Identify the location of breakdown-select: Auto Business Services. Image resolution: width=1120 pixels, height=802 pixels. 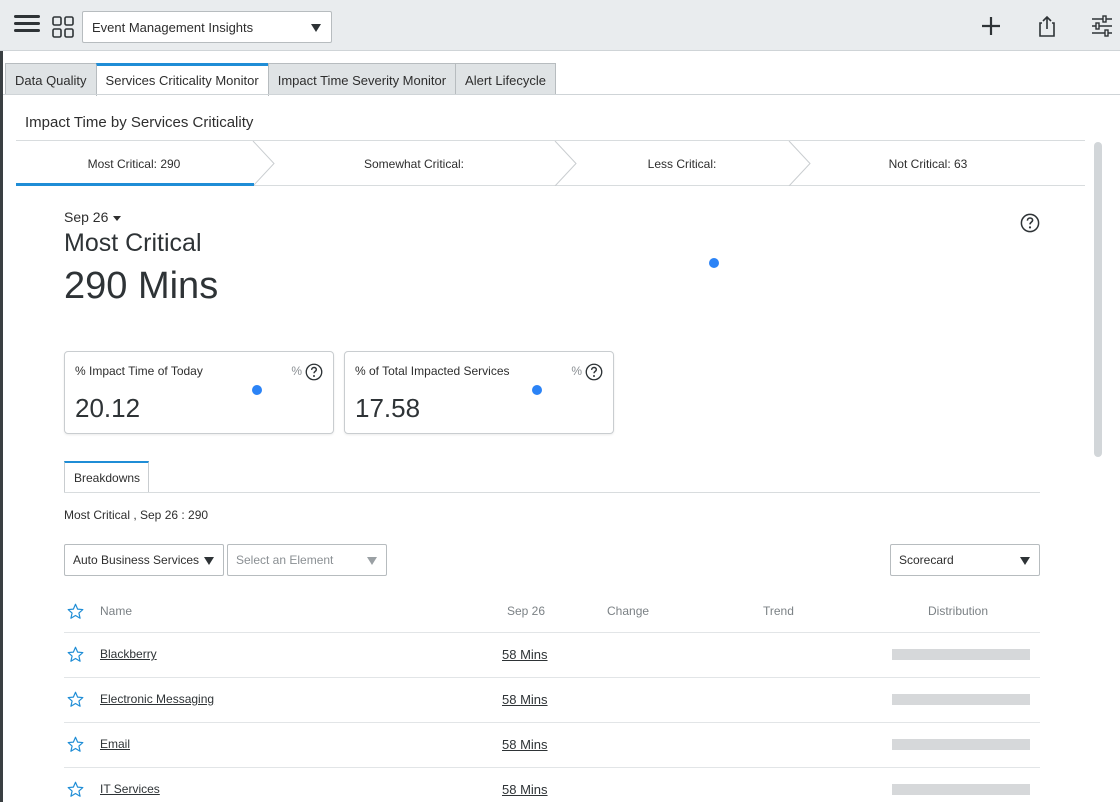
(144, 560).